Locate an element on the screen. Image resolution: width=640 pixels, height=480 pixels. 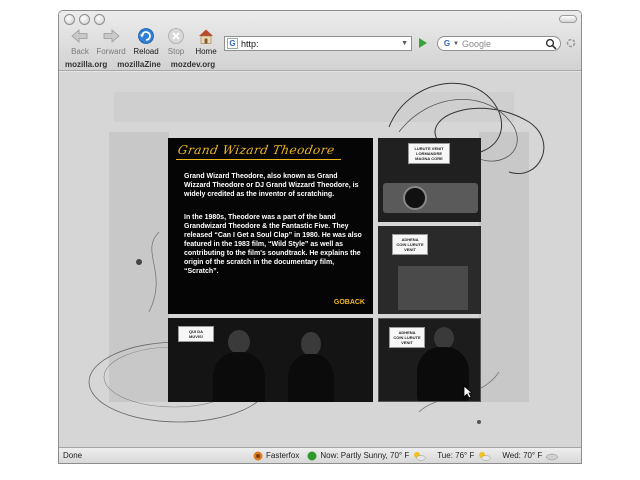
search-icon is located at coordinates (551, 44).